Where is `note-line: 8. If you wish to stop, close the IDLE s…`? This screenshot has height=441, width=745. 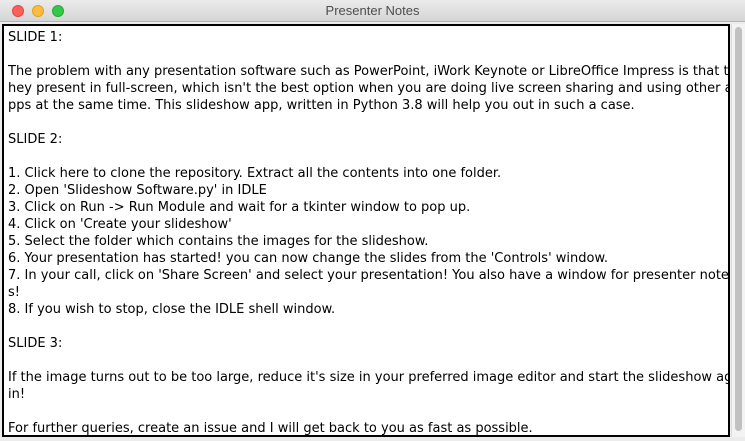
note-line: 8. If you wish to stop, close the IDLE s… is located at coordinates (172, 309).